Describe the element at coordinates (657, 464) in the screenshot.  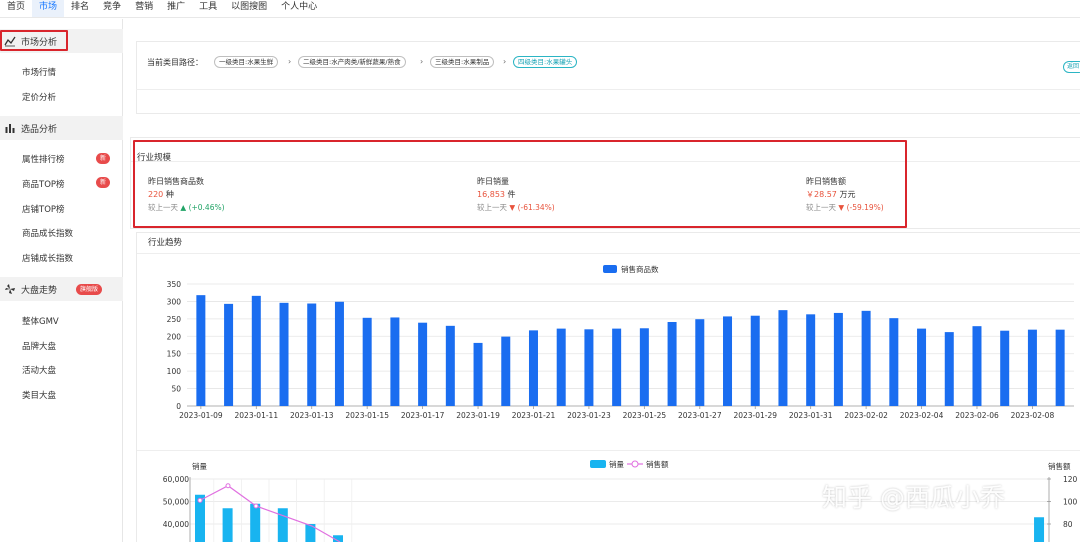
I see `legend-revenue: 销售额` at that location.